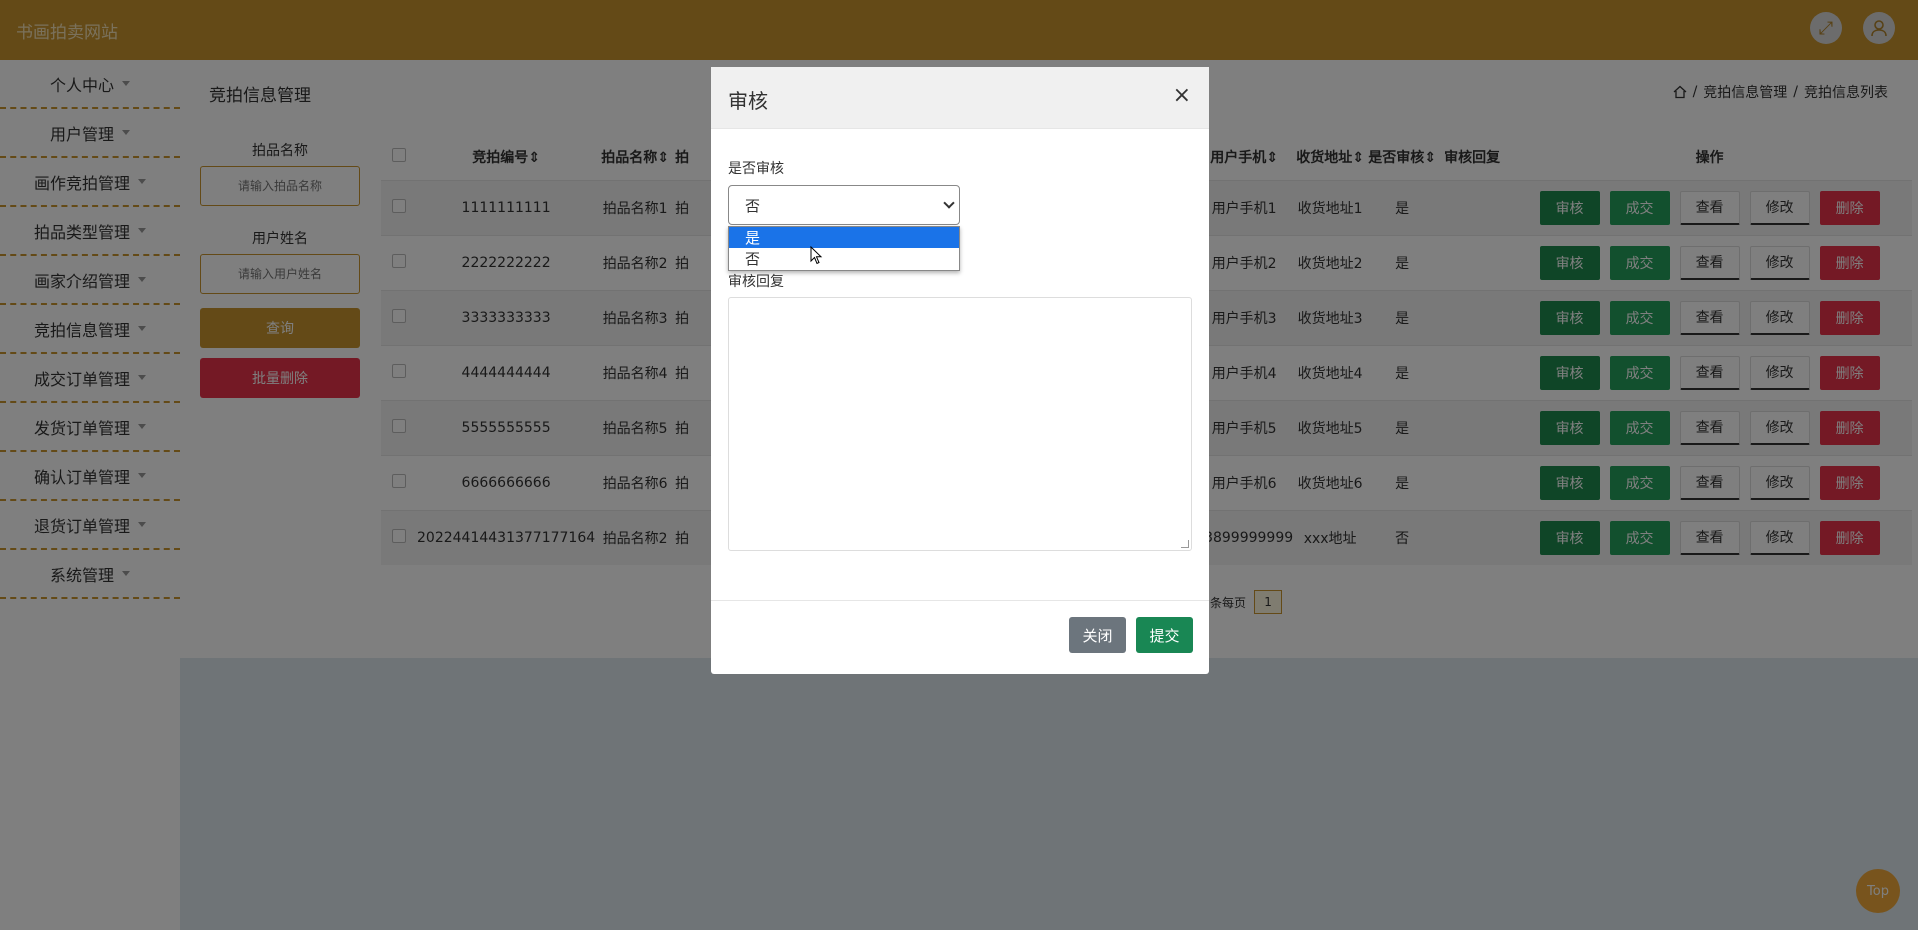  Describe the element at coordinates (1164, 635) in the screenshot. I see `submit-button: 提交` at that location.